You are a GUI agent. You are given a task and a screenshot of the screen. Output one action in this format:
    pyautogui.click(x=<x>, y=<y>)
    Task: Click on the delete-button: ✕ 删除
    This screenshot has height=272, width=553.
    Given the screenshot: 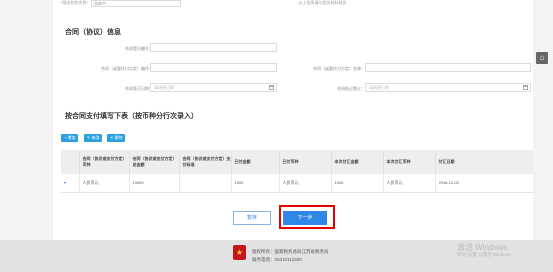 What is the action you would take?
    pyautogui.click(x=116, y=138)
    